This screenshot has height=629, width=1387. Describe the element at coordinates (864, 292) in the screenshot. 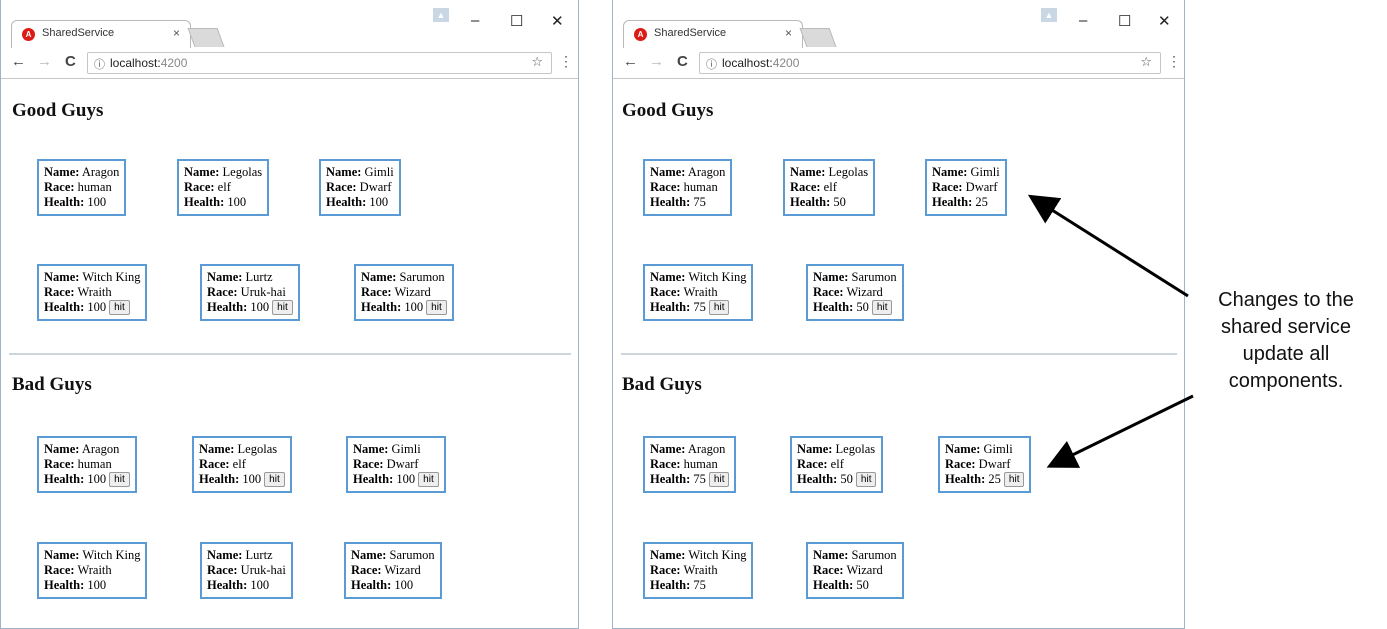

I see `character-race: Wizard` at that location.